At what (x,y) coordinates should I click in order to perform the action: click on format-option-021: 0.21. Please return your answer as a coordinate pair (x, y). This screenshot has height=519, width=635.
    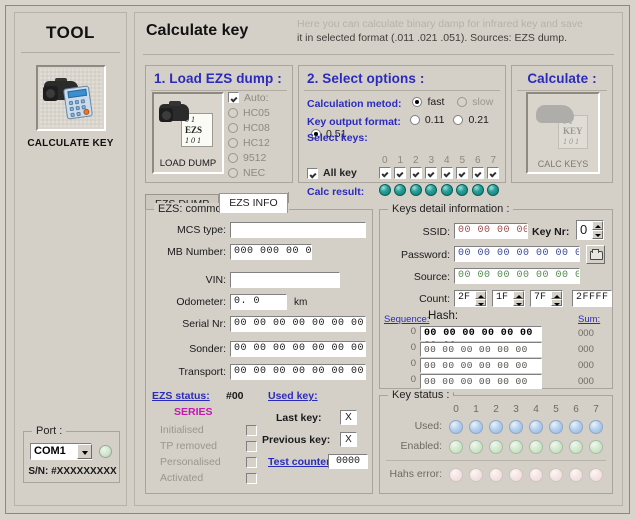
    Looking at the image, I should click on (471, 120).